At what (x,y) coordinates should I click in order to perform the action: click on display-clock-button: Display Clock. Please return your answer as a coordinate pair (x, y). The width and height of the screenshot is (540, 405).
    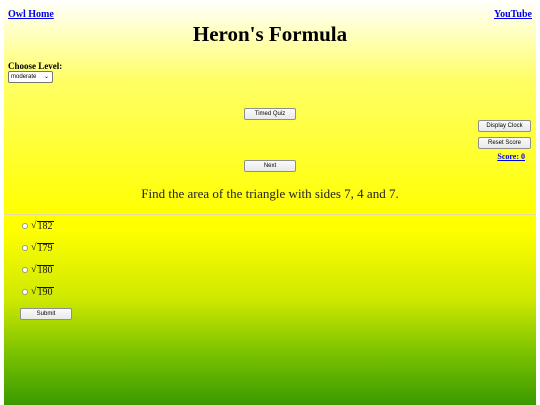
    Looking at the image, I should click on (504, 126).